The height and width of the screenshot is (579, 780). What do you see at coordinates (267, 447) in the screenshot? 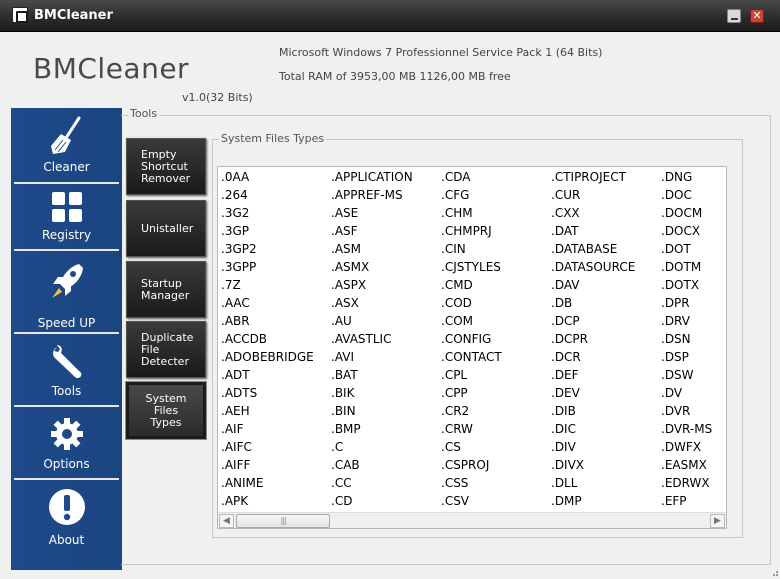
I see `list-item: .AIFC` at bounding box center [267, 447].